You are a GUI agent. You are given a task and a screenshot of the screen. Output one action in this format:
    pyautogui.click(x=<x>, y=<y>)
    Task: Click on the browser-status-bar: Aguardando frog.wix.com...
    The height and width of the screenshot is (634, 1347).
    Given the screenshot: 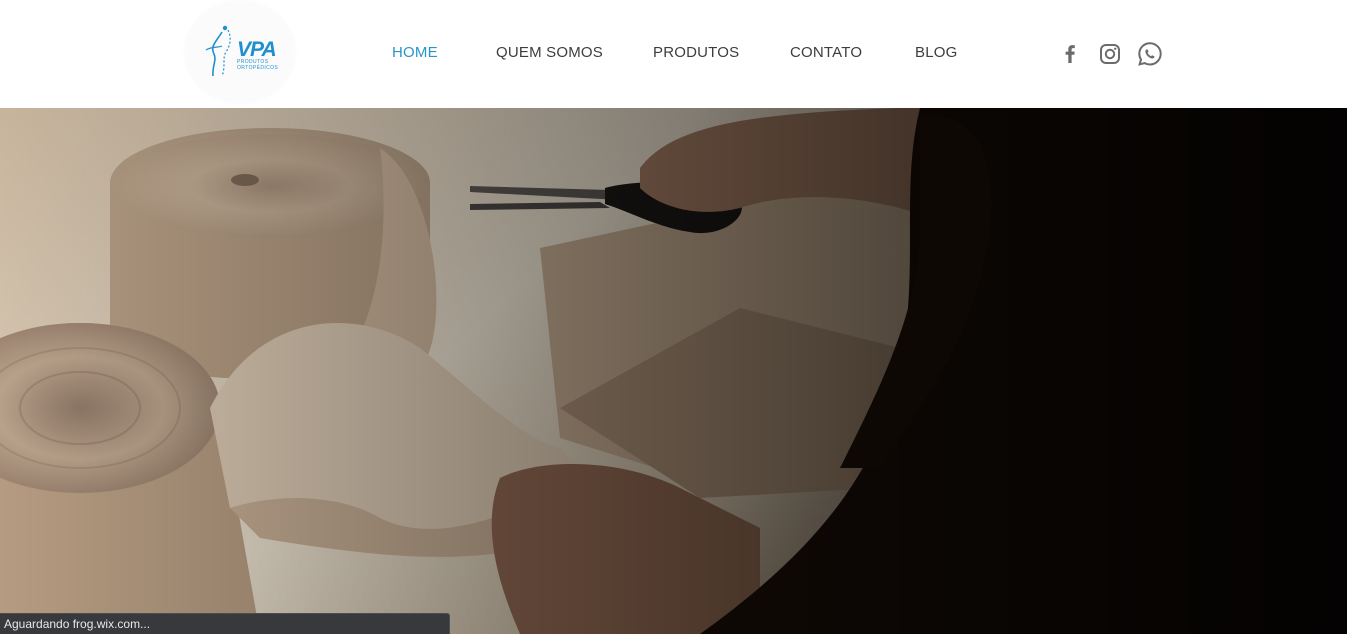 What is the action you would take?
    pyautogui.click(x=225, y=623)
    